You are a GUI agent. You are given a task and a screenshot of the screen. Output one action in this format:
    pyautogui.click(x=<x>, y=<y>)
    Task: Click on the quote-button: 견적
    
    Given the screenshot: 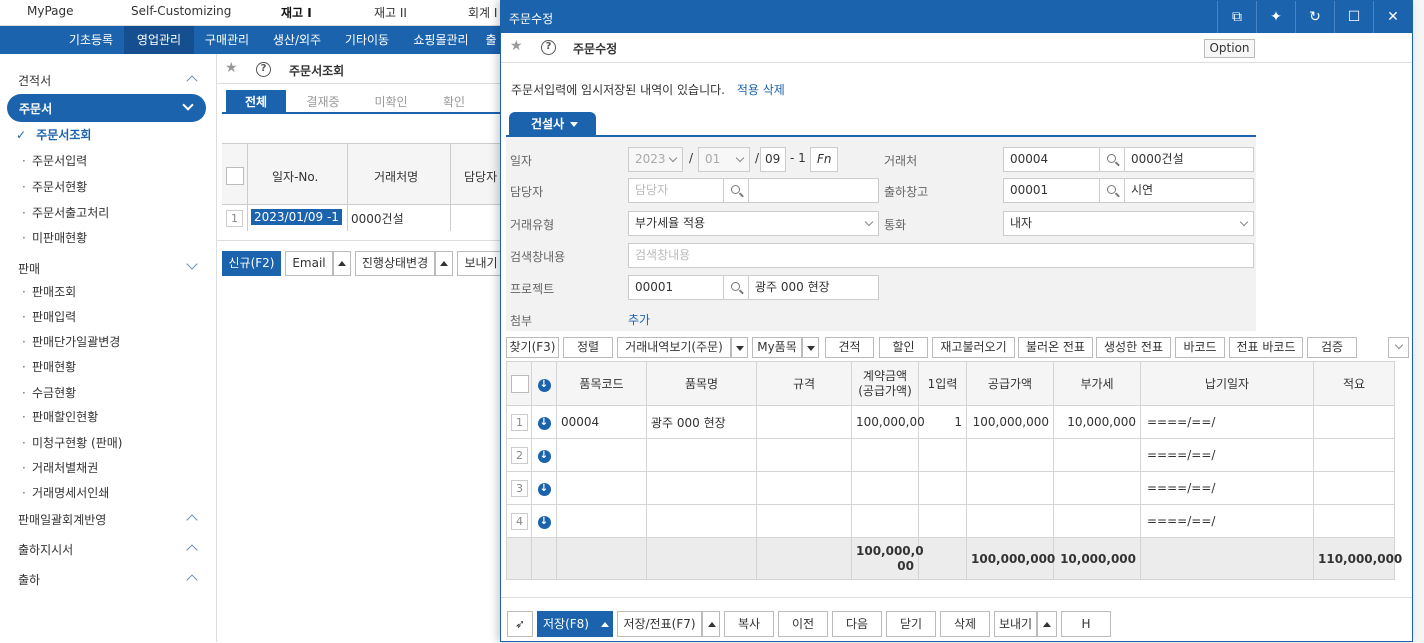 What is the action you would take?
    pyautogui.click(x=849, y=347)
    